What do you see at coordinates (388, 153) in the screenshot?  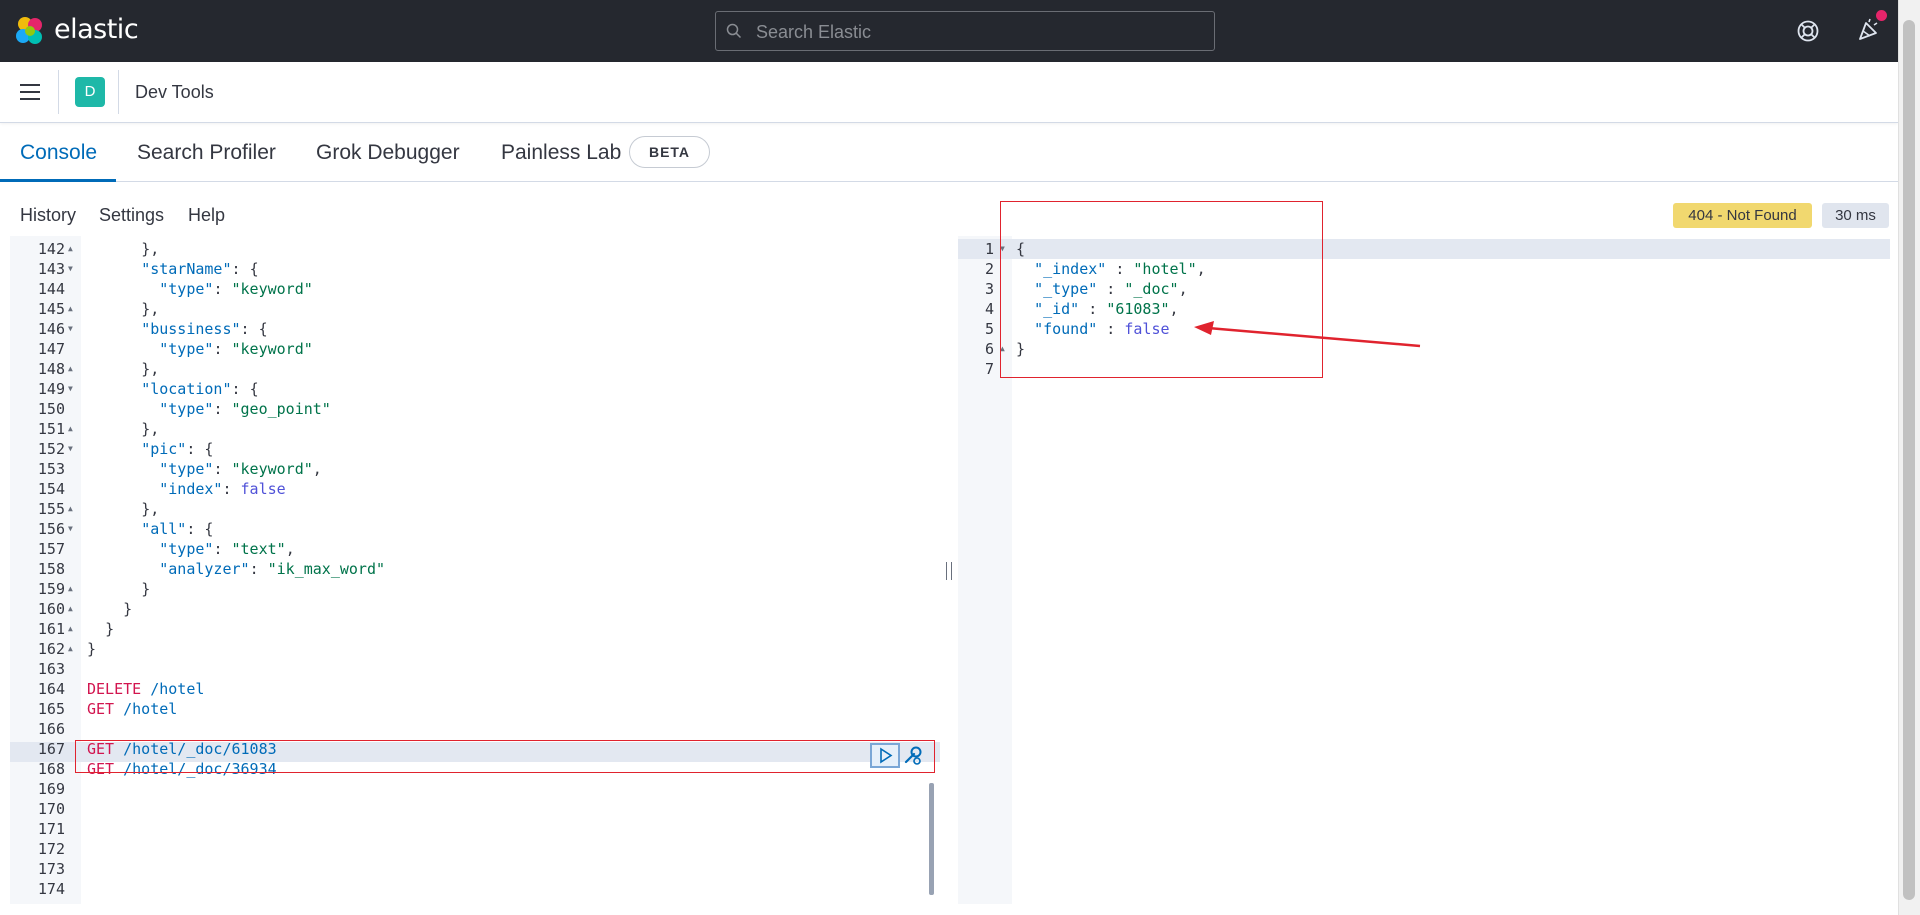 I see `tab-grok-debugger: Grok Debugger` at bounding box center [388, 153].